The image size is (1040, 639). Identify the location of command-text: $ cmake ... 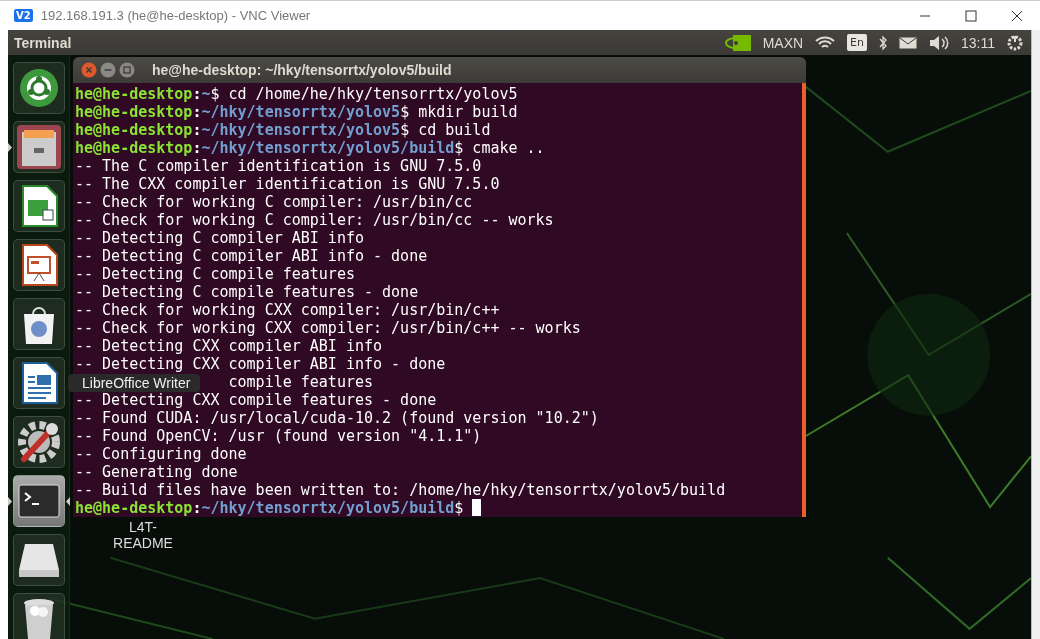
(499, 148).